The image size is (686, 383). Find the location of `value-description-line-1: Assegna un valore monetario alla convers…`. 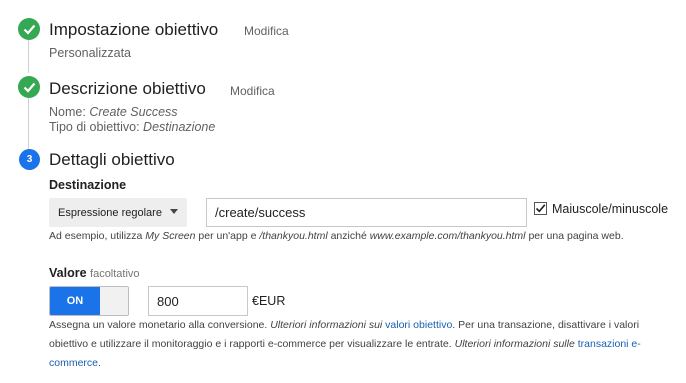

value-description-line-1: Assegna un valore monetario alla convers… is located at coordinates (363, 325).